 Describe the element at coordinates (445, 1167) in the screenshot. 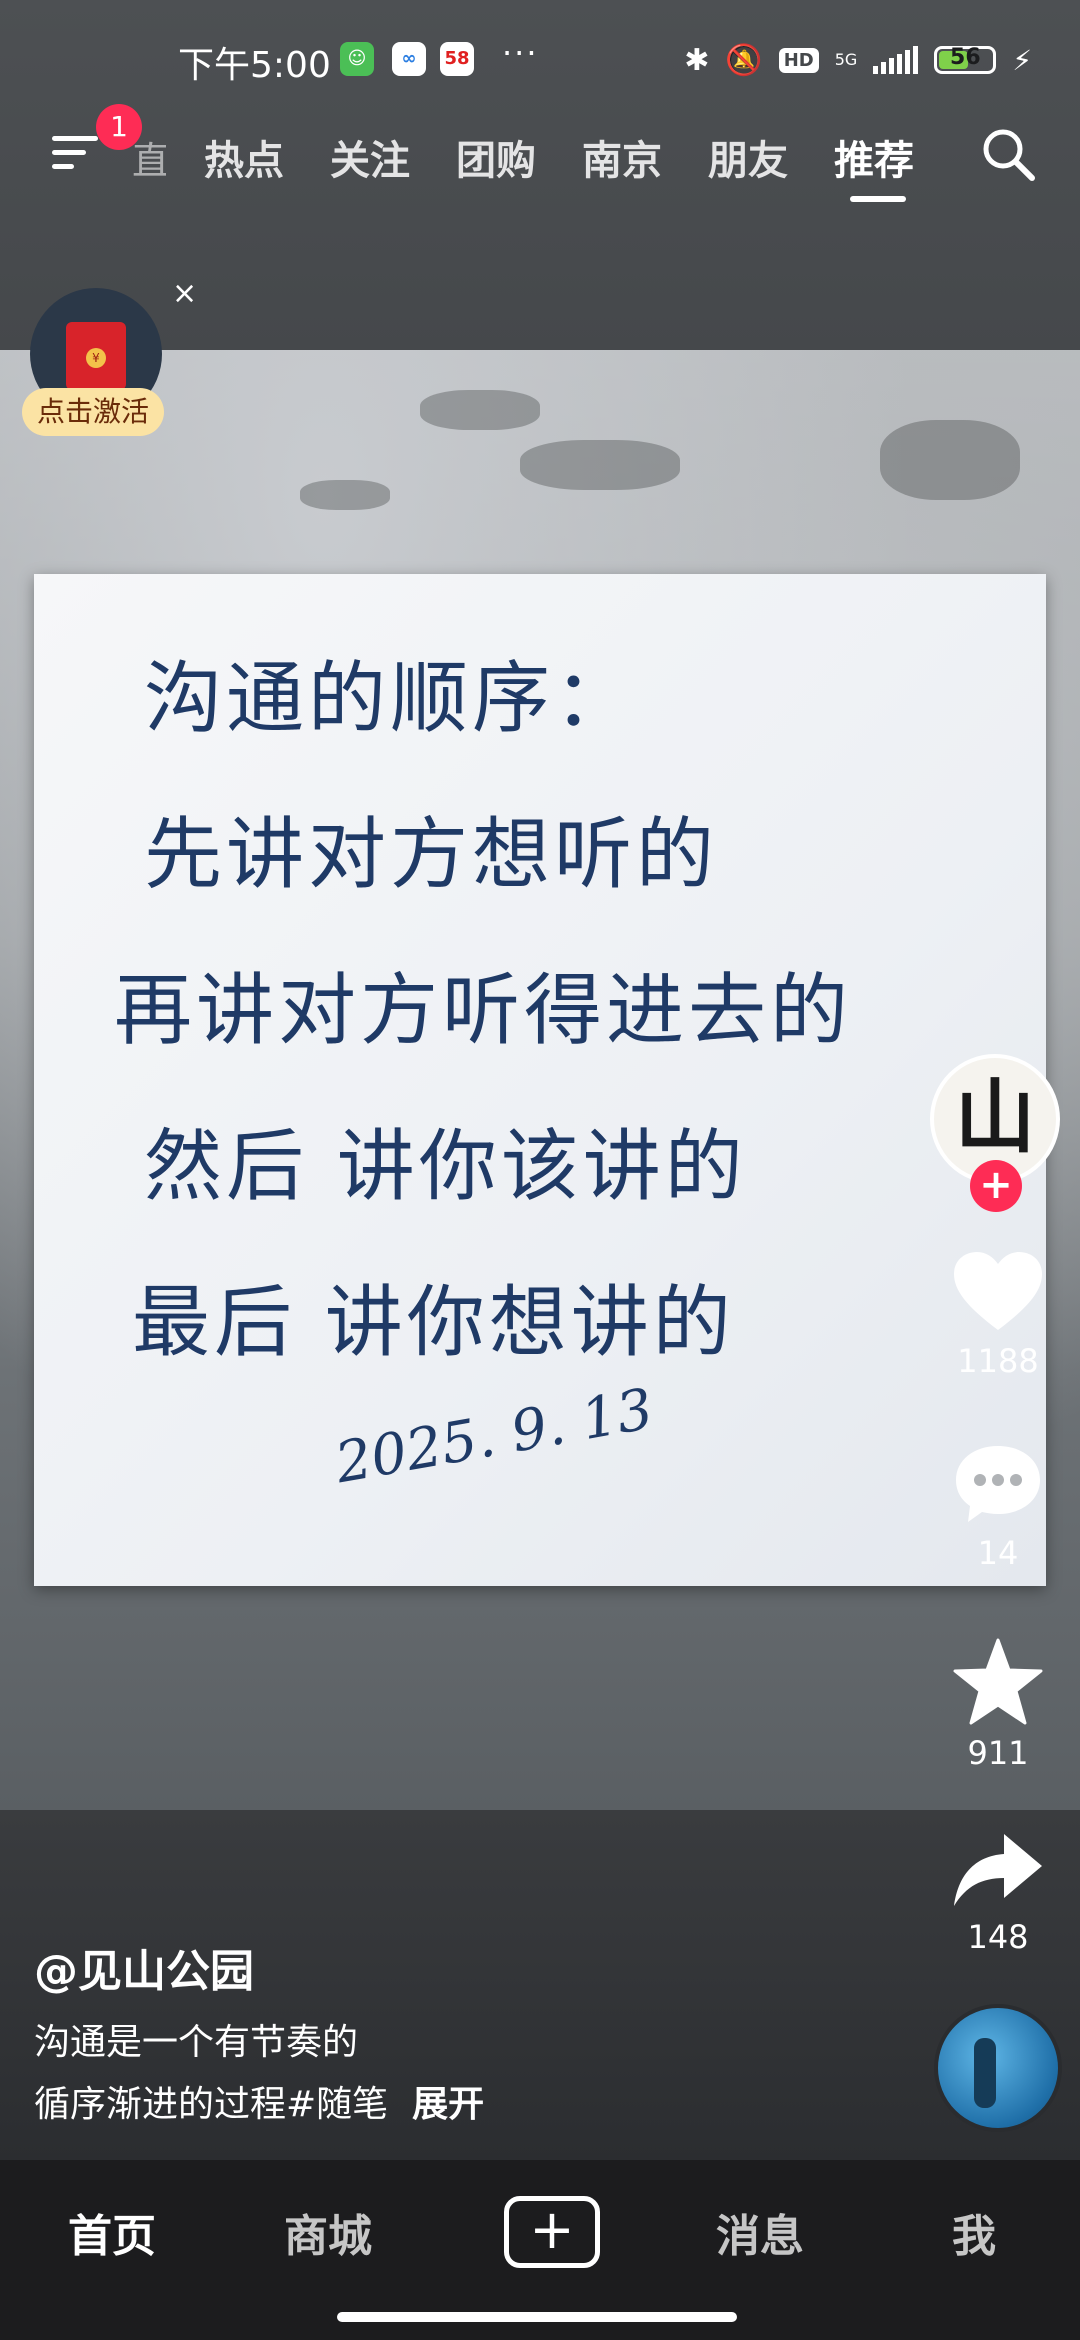

I see `note-line: 然后 讲你该讲的` at that location.